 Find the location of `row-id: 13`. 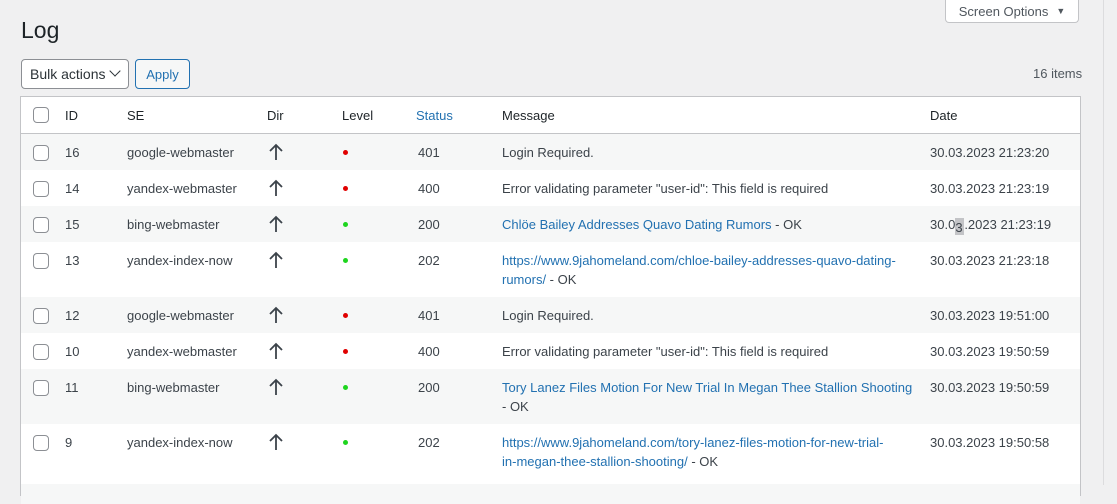

row-id: 13 is located at coordinates (72, 260).